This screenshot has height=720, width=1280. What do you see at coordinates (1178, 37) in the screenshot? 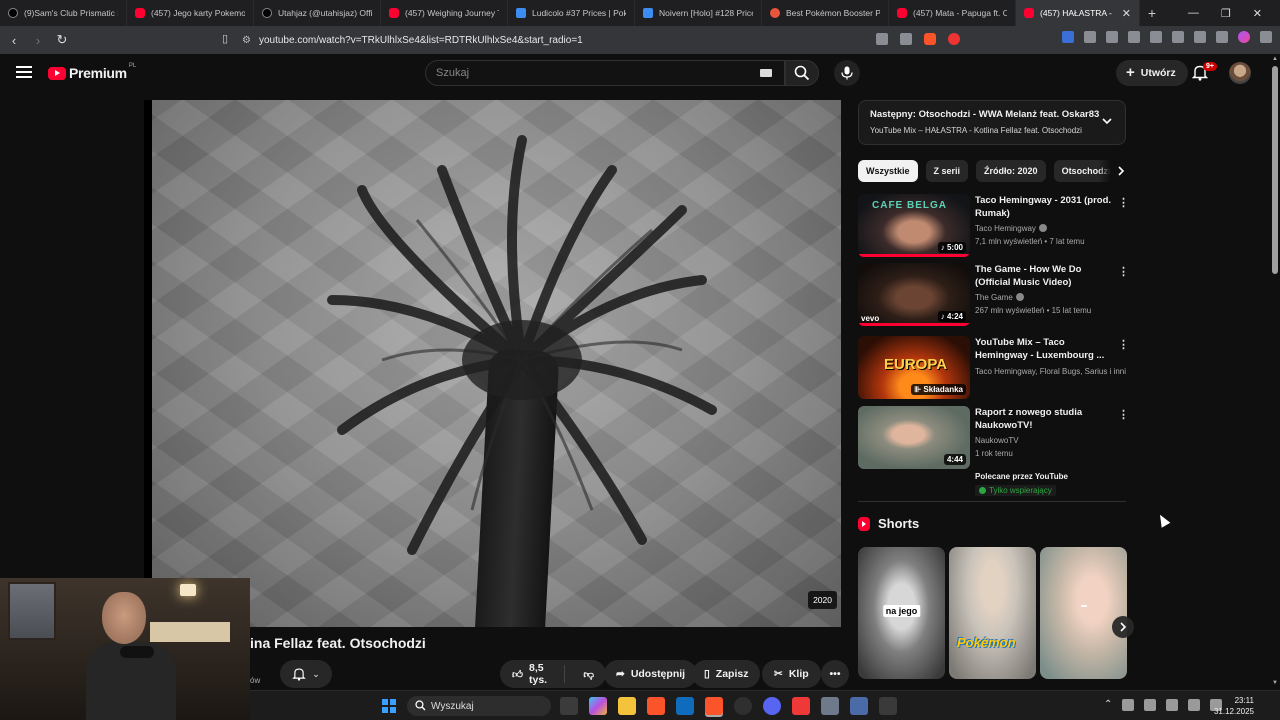
I see `wallet-icon` at bounding box center [1178, 37].